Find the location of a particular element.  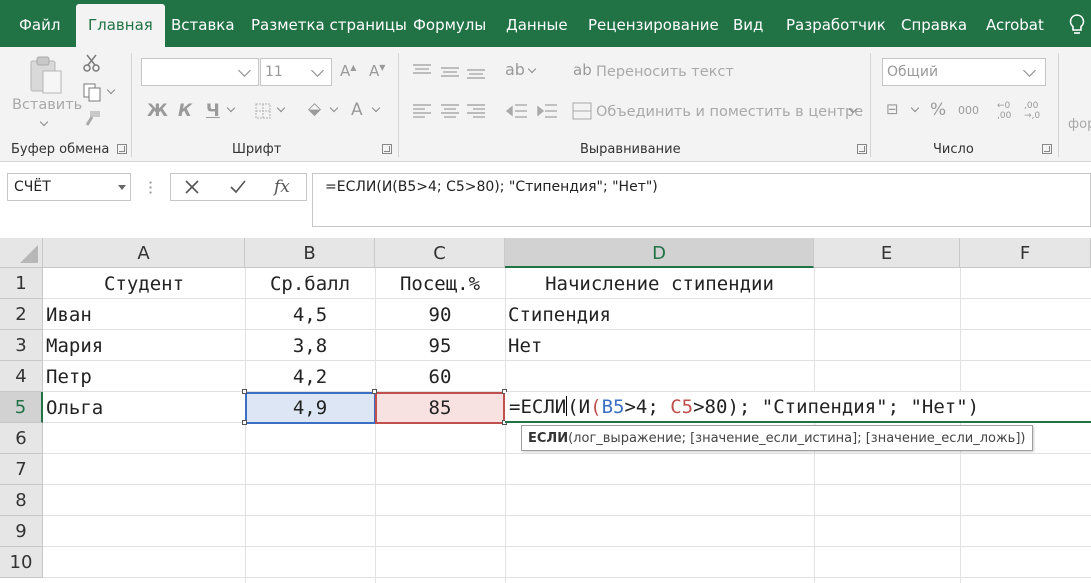

font-color-icon: A is located at coordinates (357, 110).